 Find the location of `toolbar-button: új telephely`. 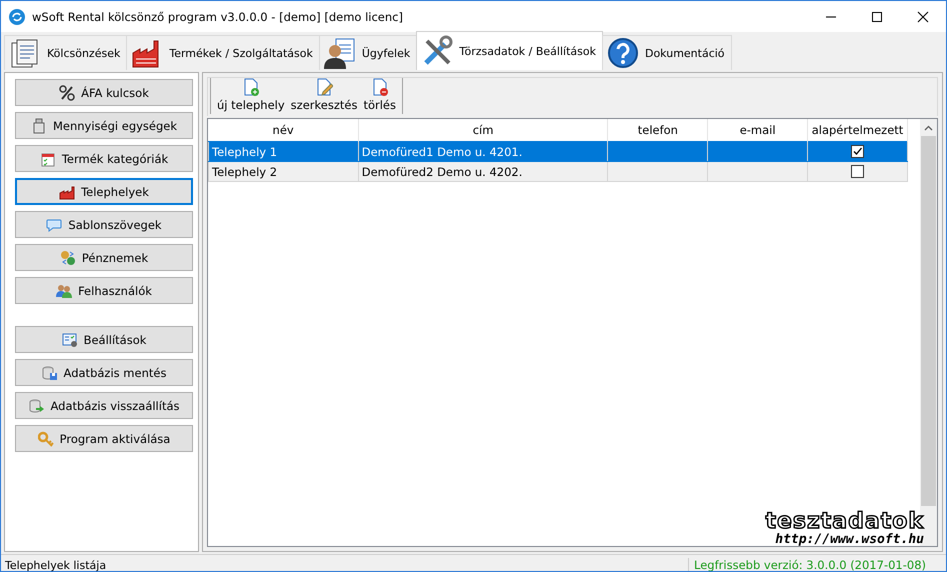

toolbar-button: új telephely is located at coordinates (251, 96).